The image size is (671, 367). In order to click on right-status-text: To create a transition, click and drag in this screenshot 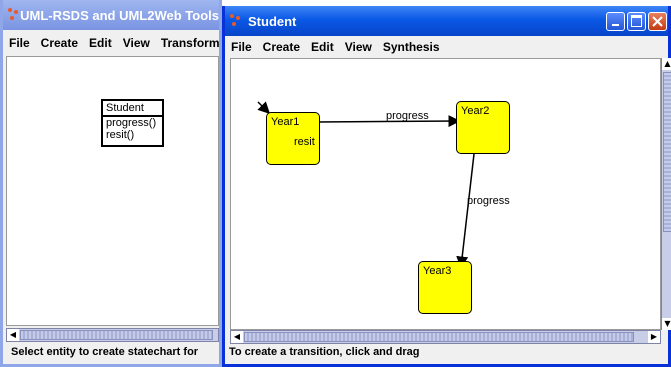, I will do `click(324, 352)`.